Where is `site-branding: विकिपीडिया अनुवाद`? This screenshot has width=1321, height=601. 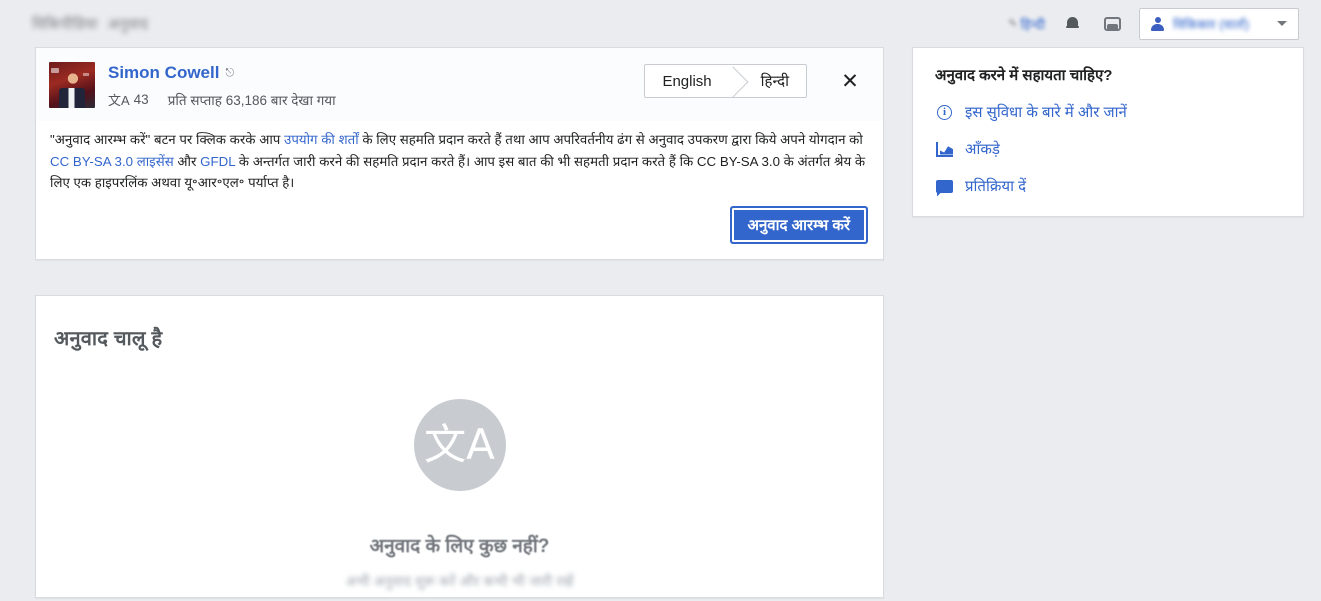
site-branding: विकिपीडिया अनुवाद is located at coordinates (90, 24).